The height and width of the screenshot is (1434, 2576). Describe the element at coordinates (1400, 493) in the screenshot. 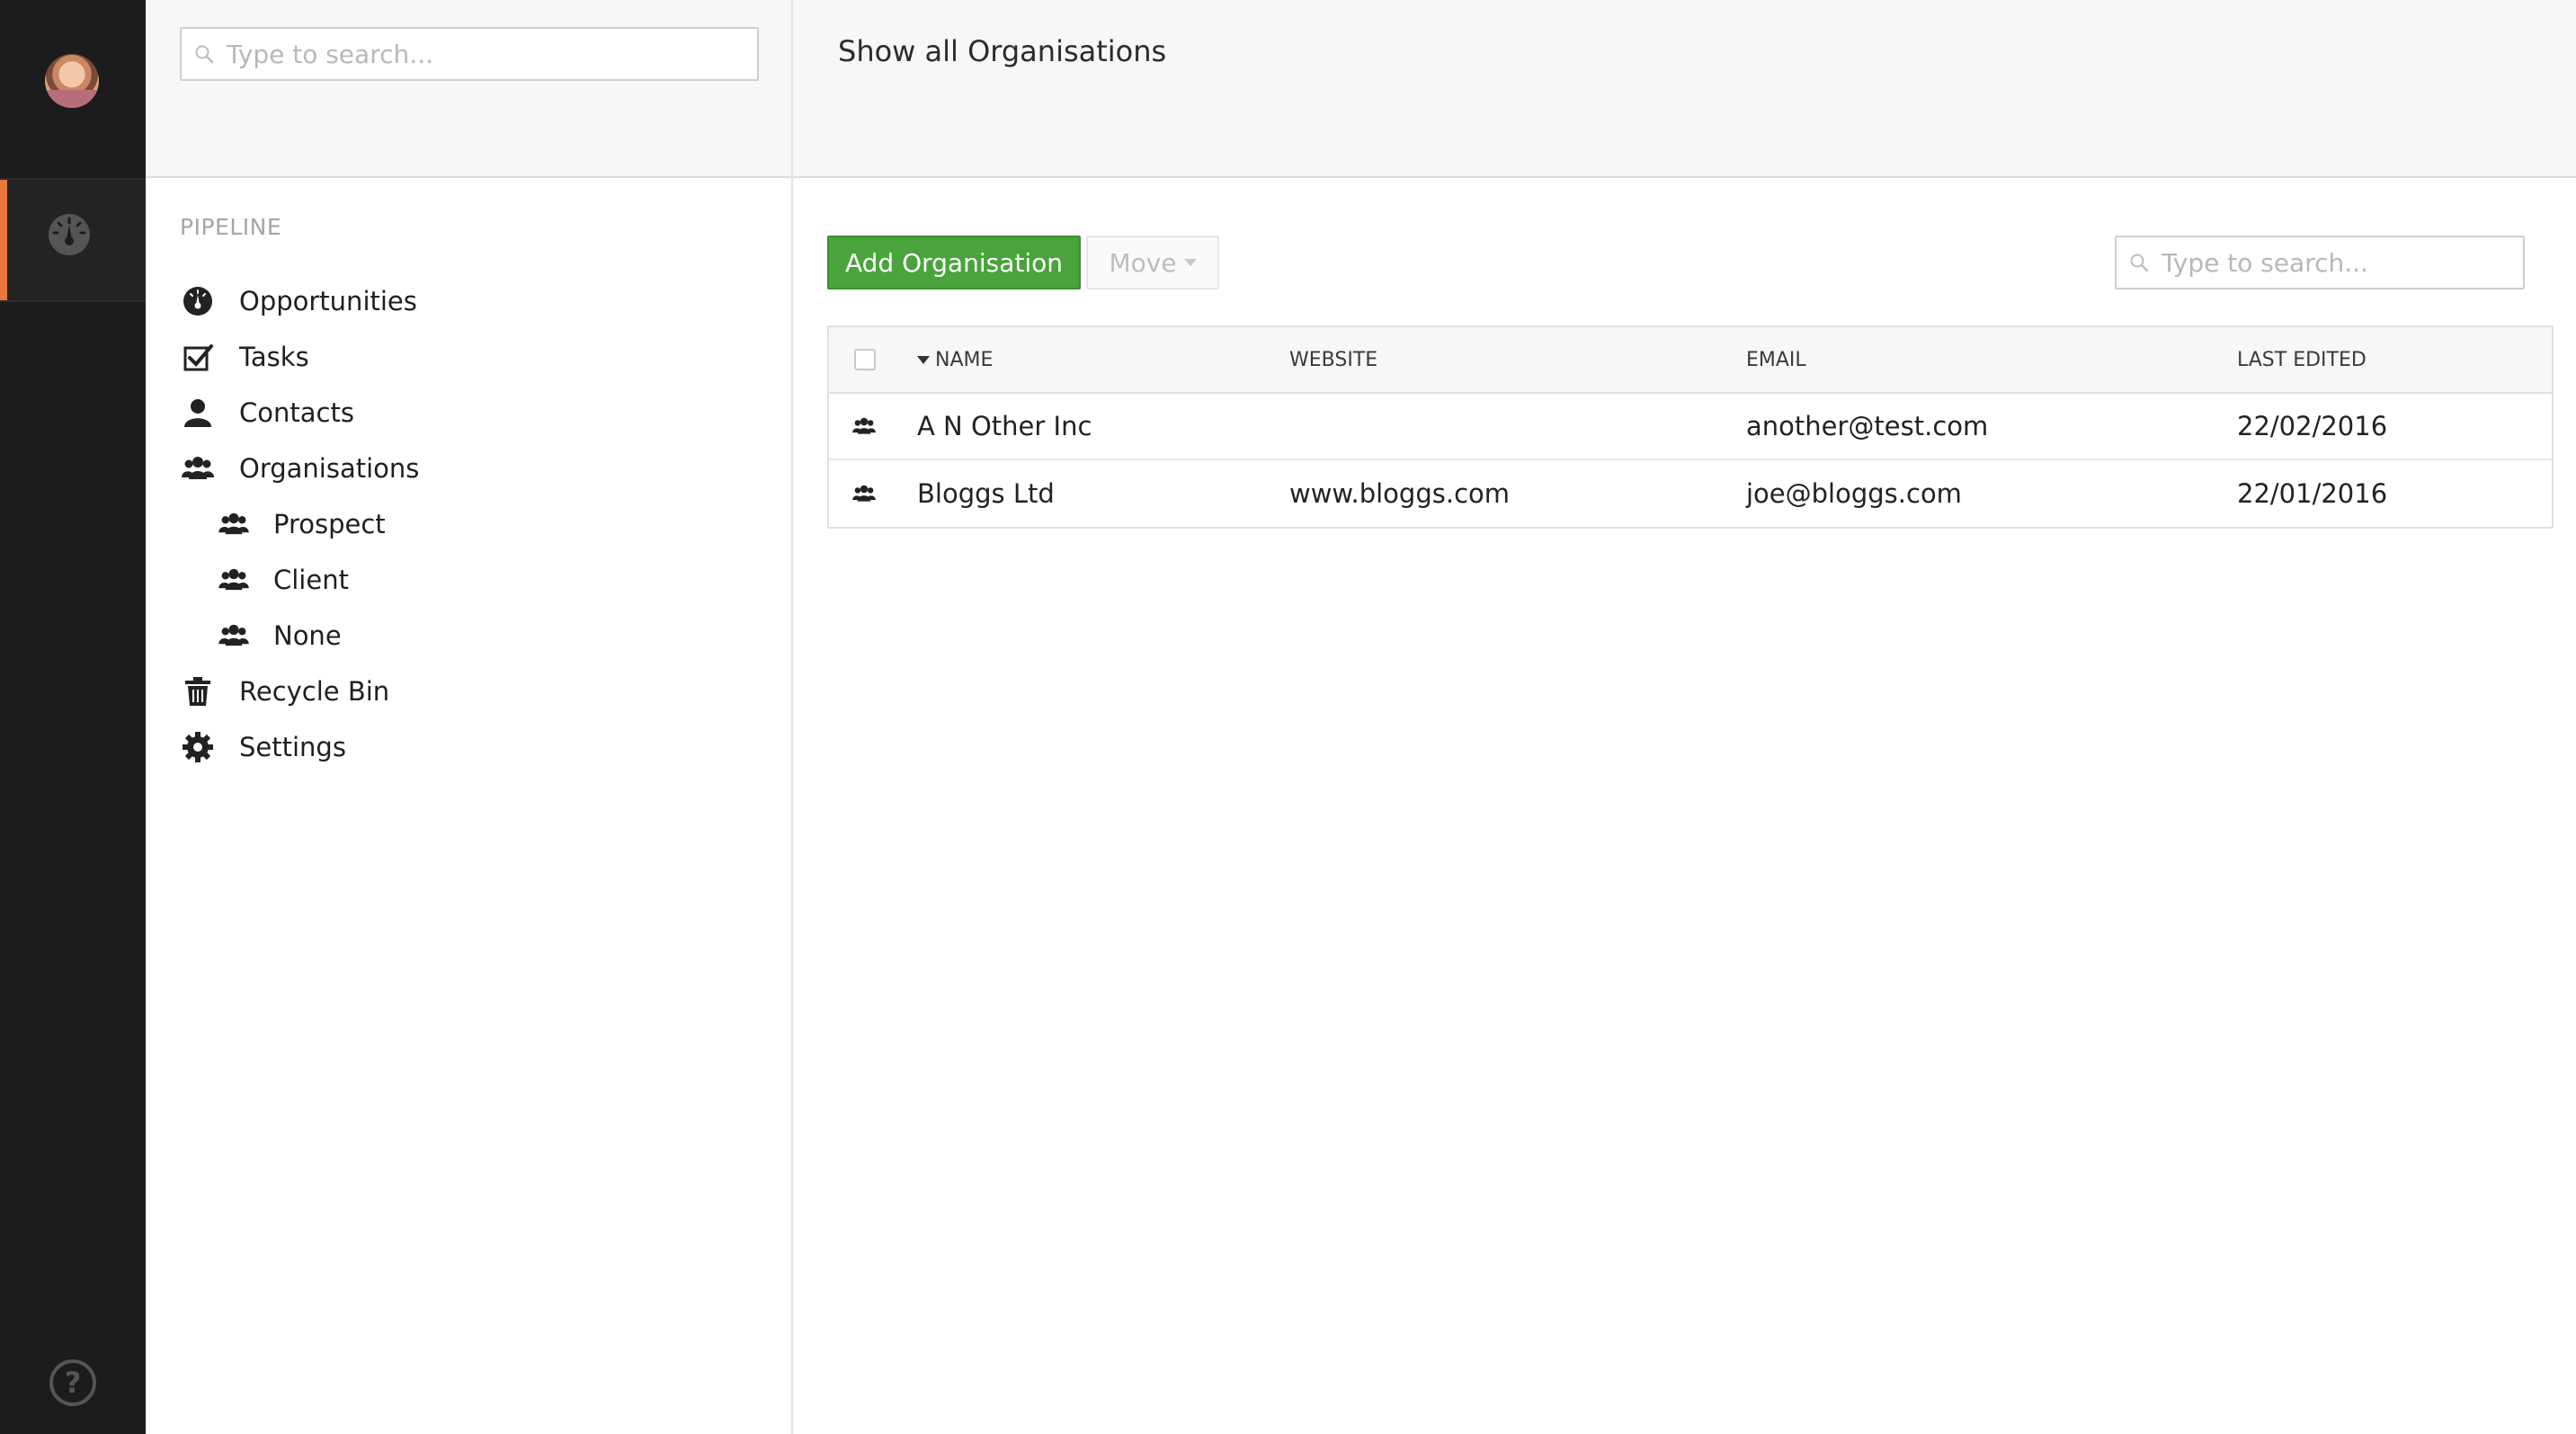

I see `organisation-website: www.bloggs.com` at that location.